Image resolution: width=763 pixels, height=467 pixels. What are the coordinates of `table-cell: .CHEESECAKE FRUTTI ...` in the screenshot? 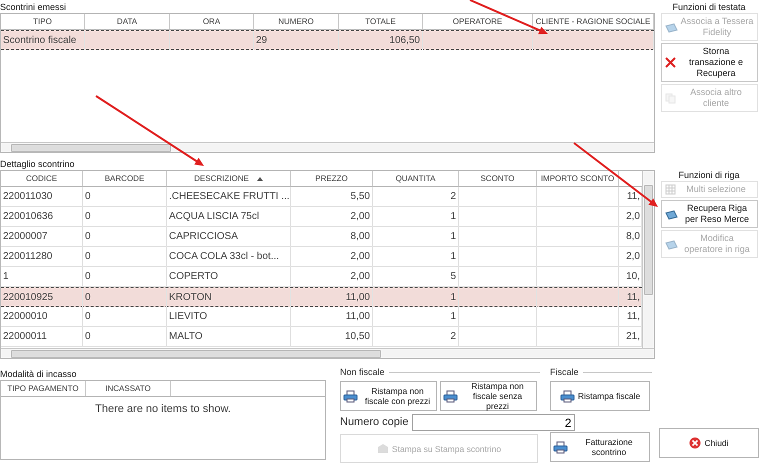 It's located at (229, 196).